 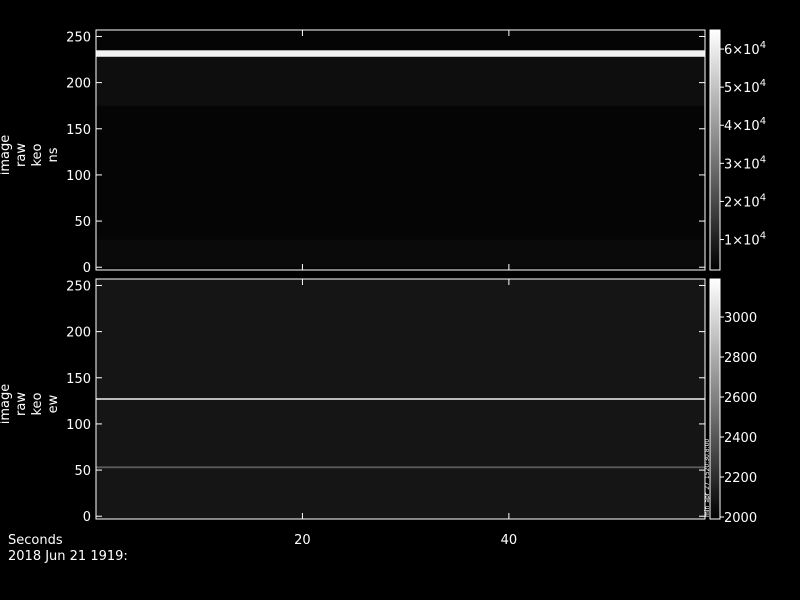 I want to click on date-stamp: 2018 Jun 21 1919:, so click(x=68, y=556).